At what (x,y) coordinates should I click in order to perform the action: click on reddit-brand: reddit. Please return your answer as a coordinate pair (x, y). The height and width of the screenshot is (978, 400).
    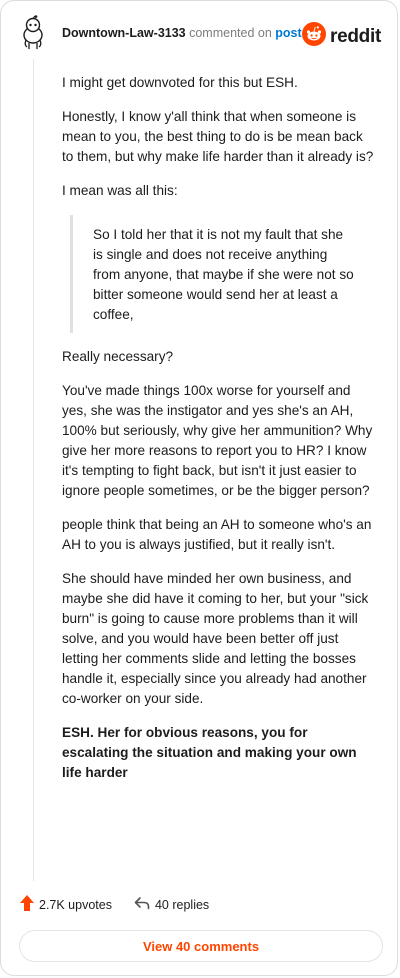
    Looking at the image, I should click on (341, 36).